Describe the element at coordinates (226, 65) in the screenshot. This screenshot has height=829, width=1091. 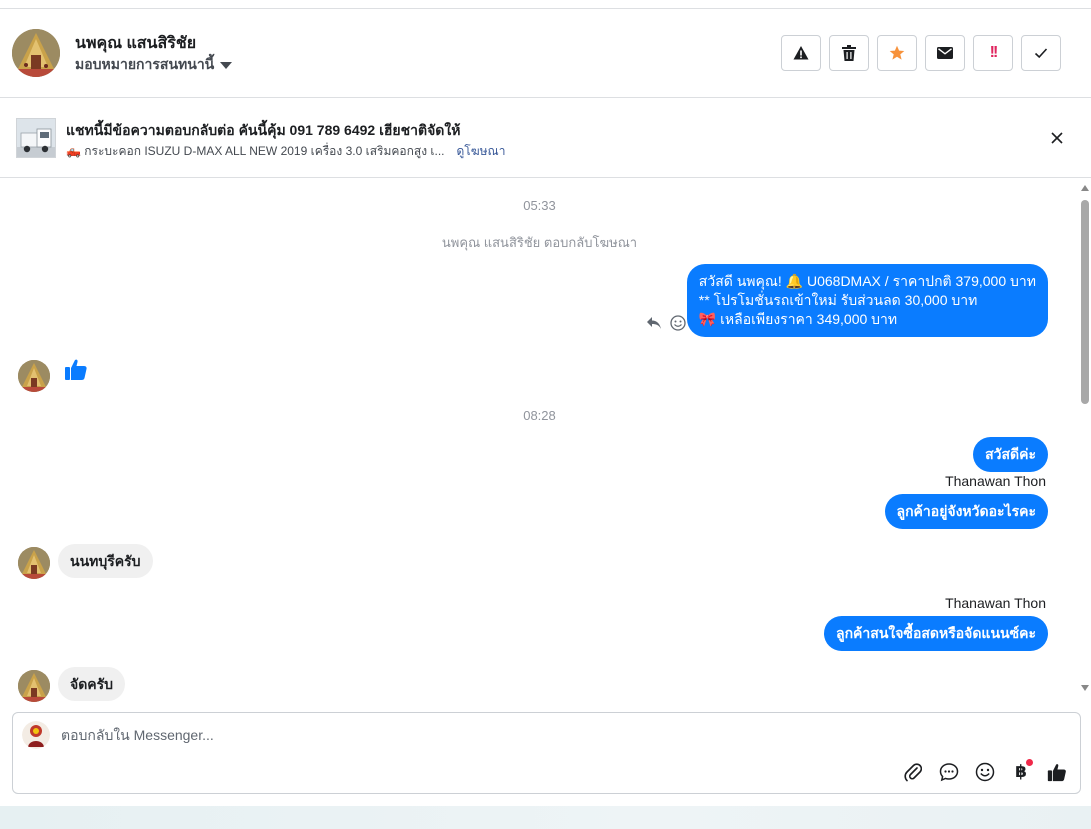
I see `caret-down-icon` at that location.